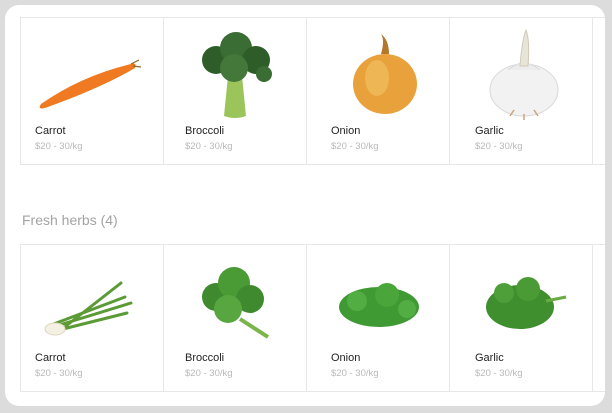 The image size is (612, 413). I want to click on spring-onion-image, so click(92, 301).